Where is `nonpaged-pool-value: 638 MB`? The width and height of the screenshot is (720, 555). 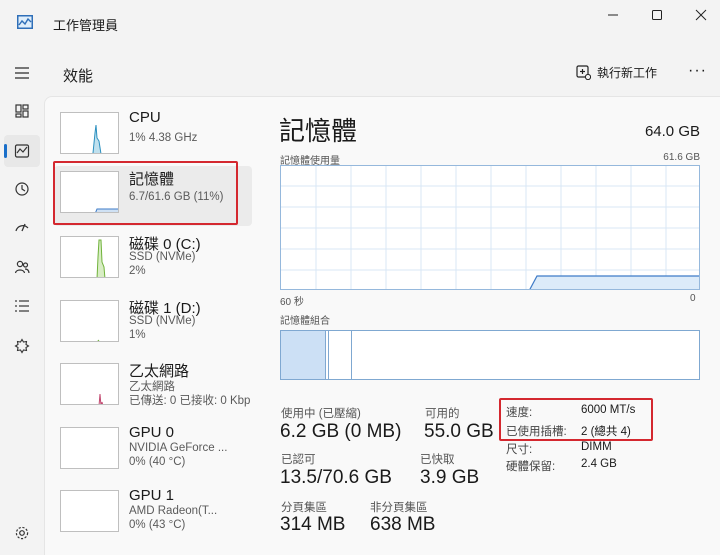
nonpaged-pool-value: 638 MB is located at coordinates (403, 524).